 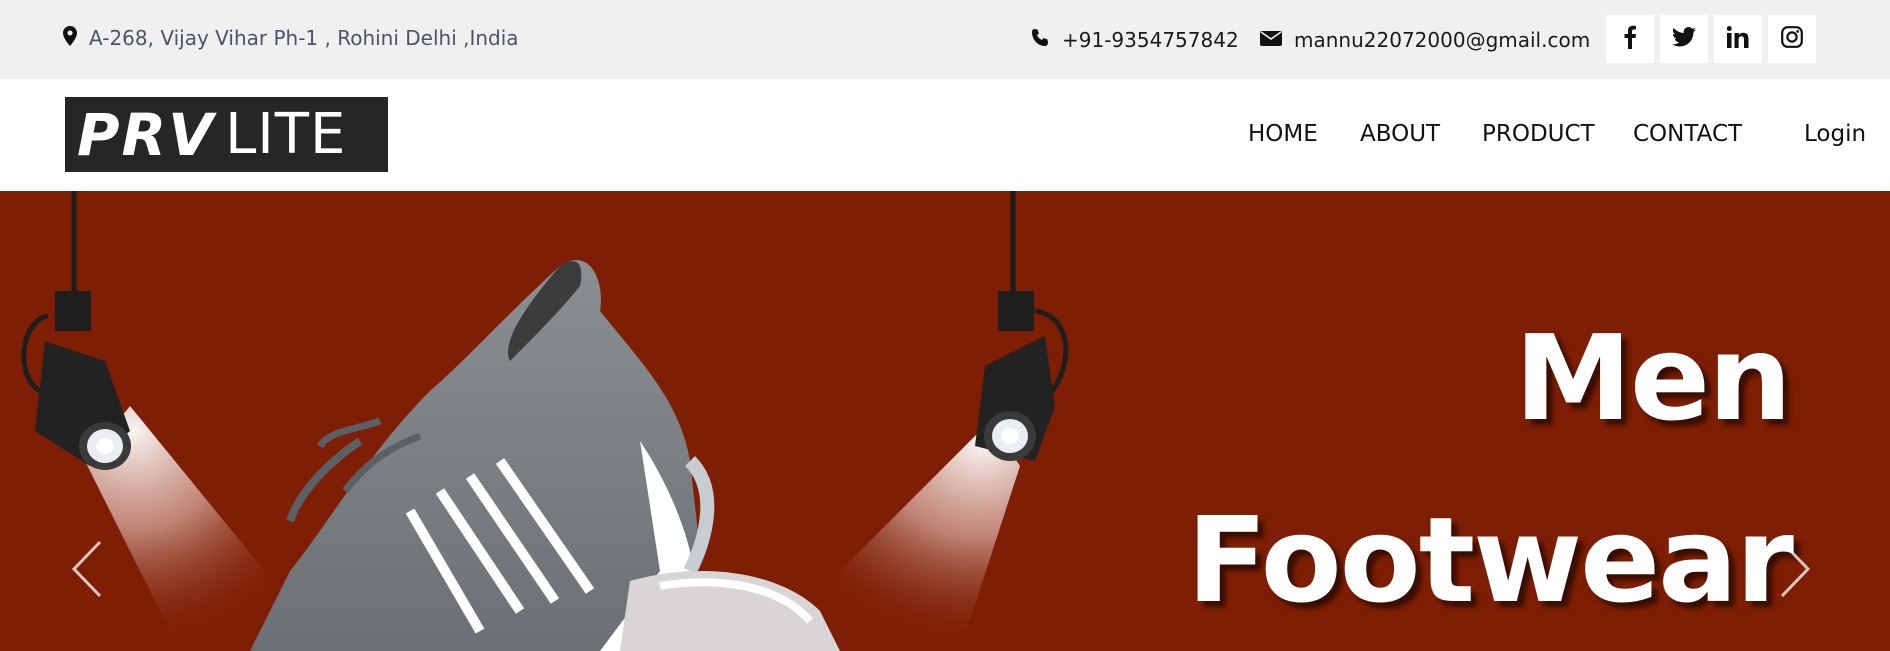 I want to click on facebook-button, so click(x=1630, y=39).